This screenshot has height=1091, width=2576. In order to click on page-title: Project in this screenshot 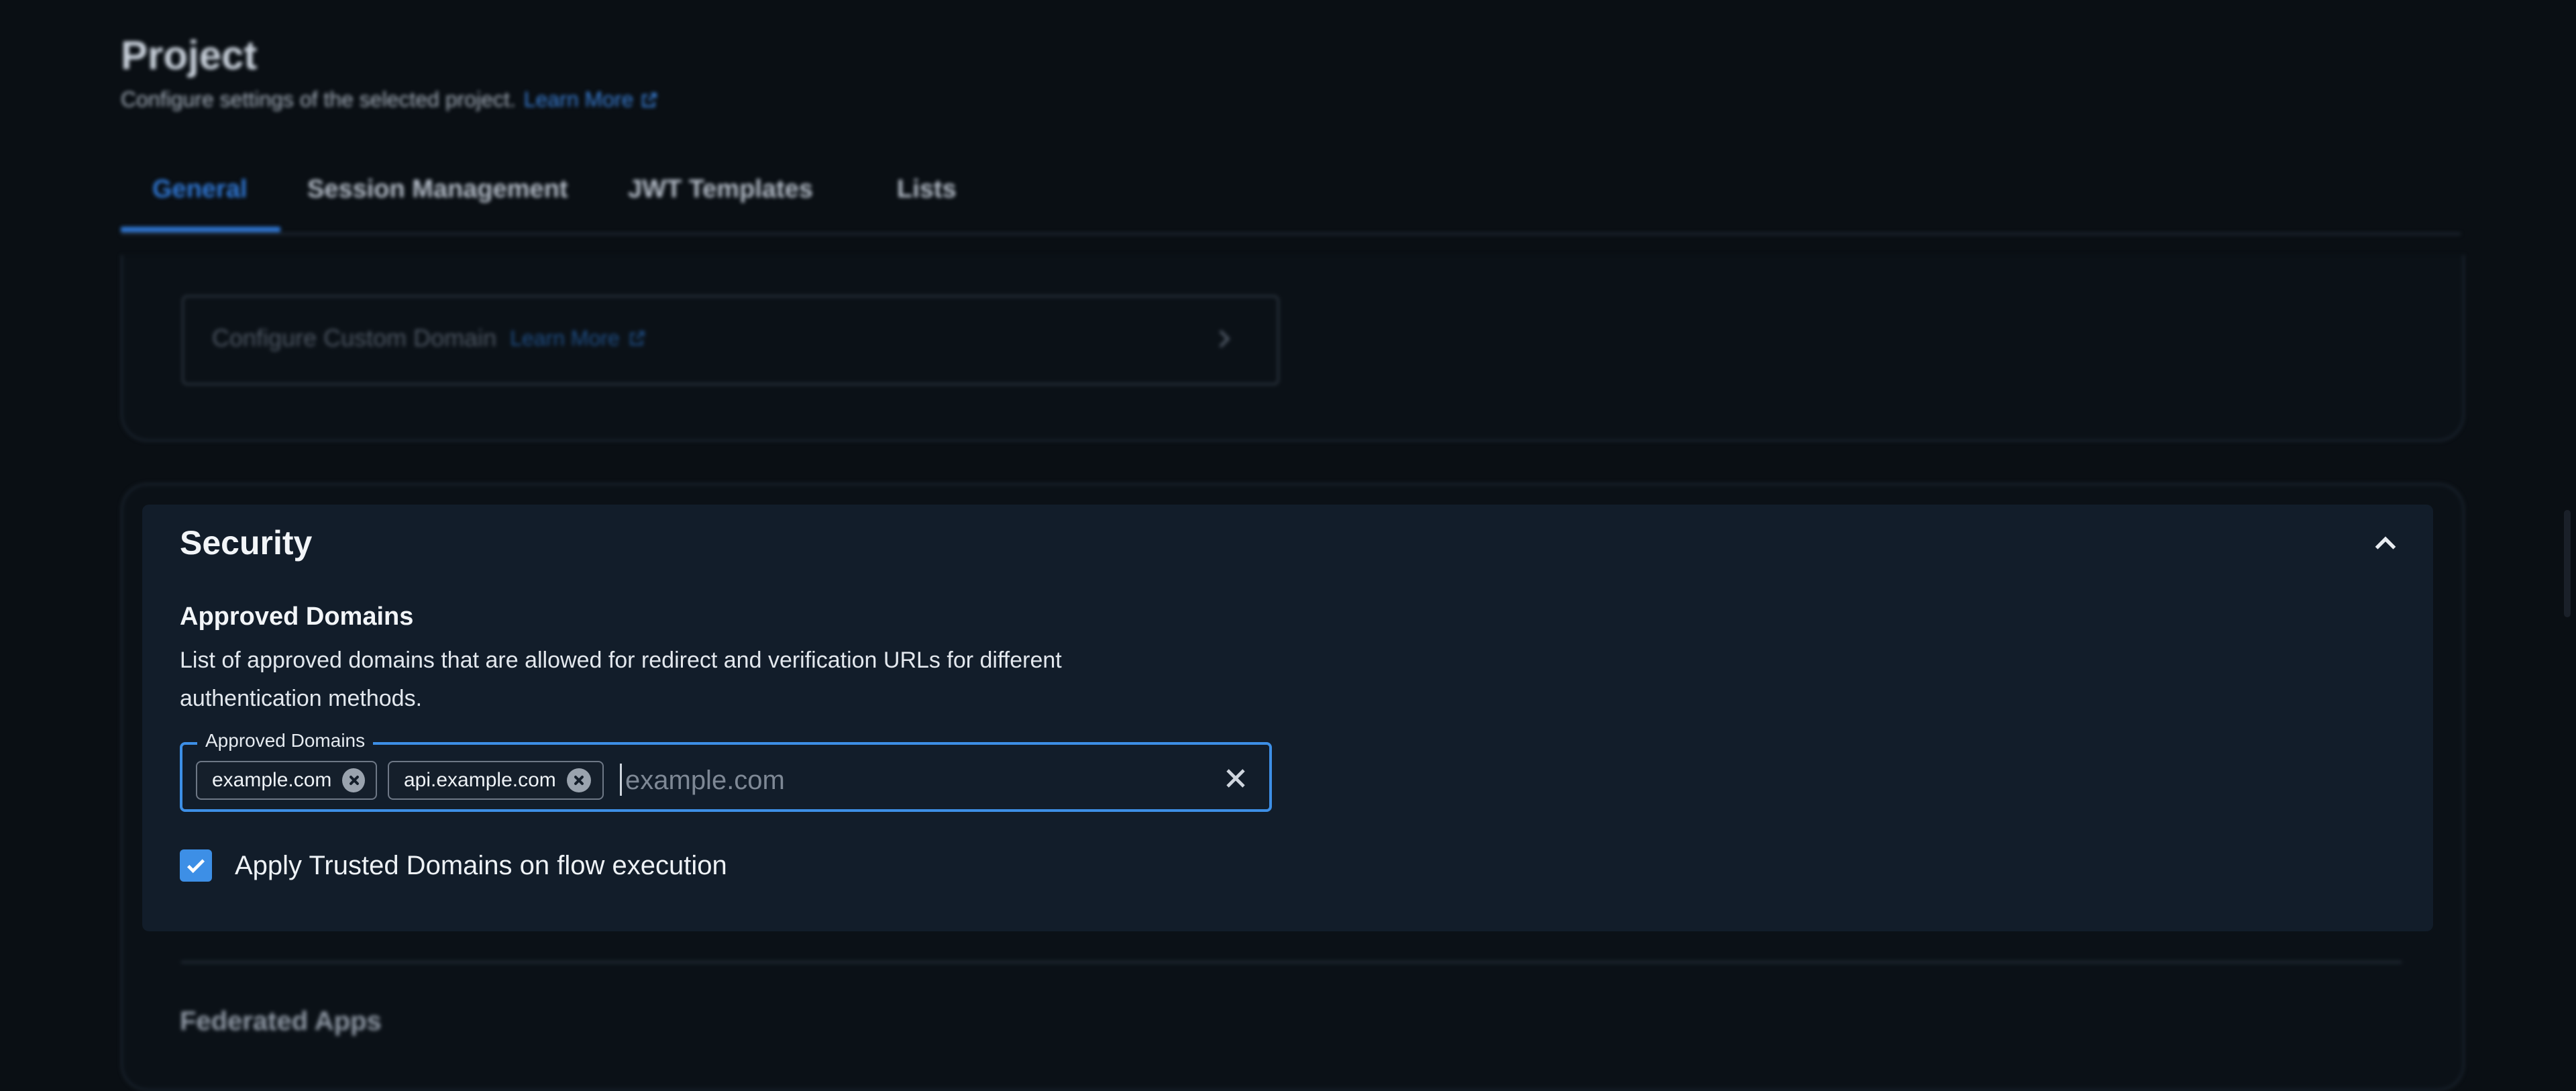, I will do `click(189, 55)`.